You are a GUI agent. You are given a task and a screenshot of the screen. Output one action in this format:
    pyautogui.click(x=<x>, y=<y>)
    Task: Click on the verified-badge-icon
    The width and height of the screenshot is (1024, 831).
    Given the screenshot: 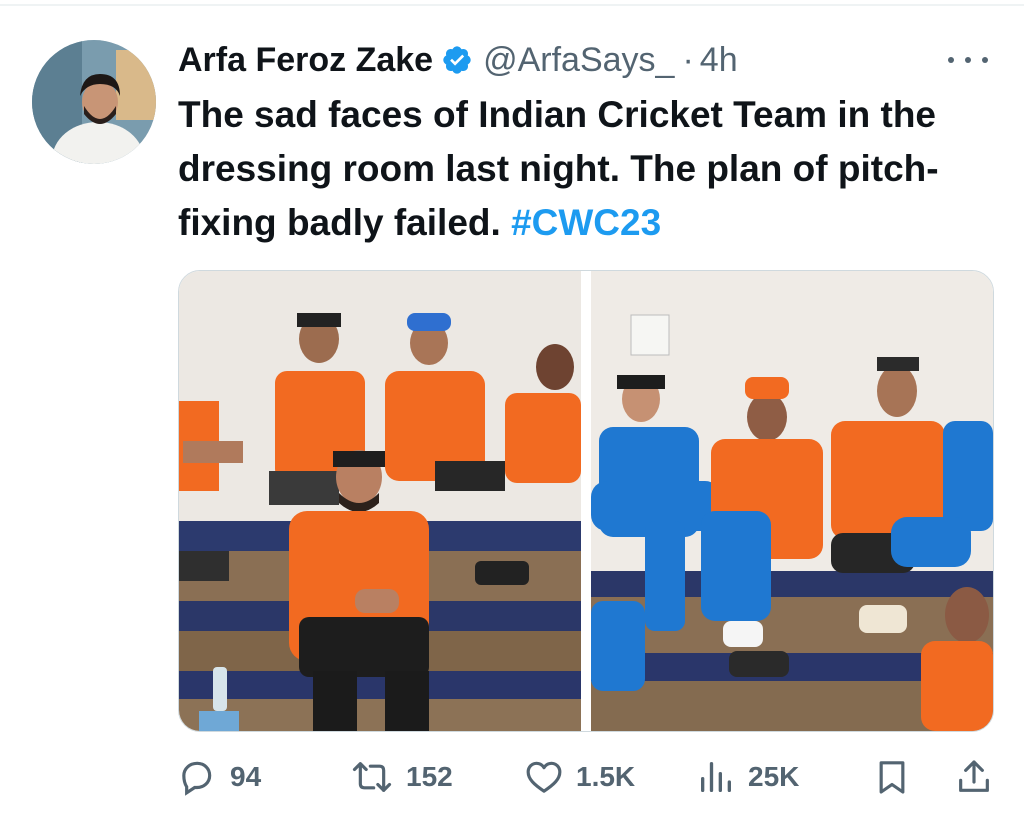 What is the action you would take?
    pyautogui.click(x=457, y=60)
    